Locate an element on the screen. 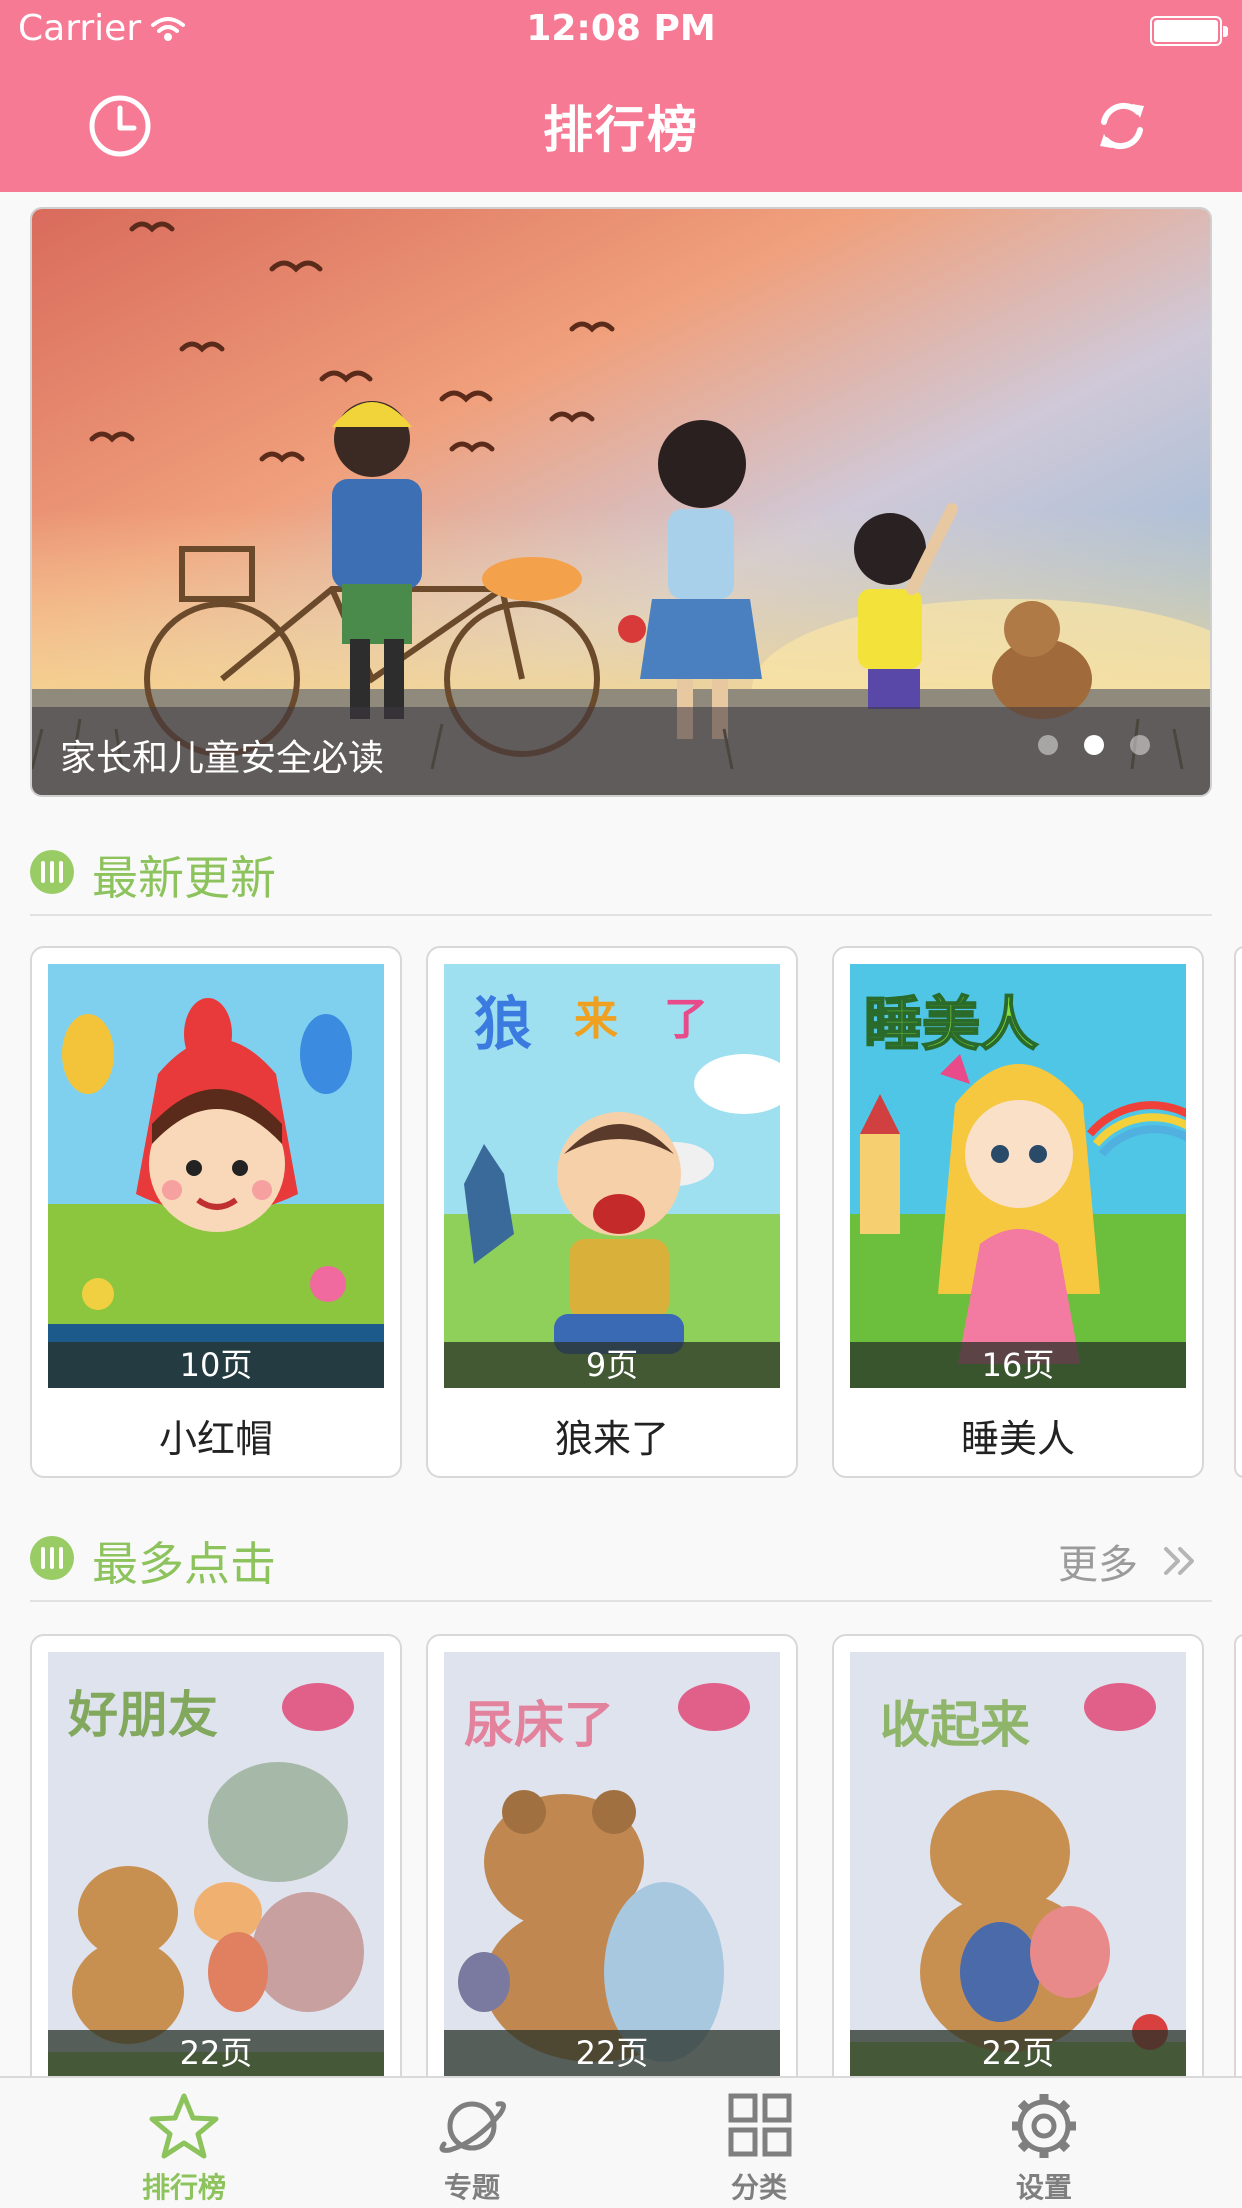 Image resolution: width=1242 pixels, height=2208 pixels. refresh-button is located at coordinates (1122, 126).